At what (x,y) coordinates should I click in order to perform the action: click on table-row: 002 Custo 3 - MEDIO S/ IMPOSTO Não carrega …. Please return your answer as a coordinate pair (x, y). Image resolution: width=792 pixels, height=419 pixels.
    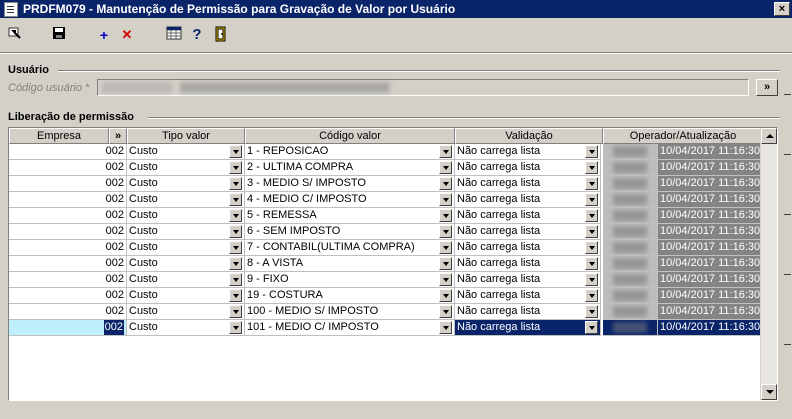
    Looking at the image, I should click on (389, 184).